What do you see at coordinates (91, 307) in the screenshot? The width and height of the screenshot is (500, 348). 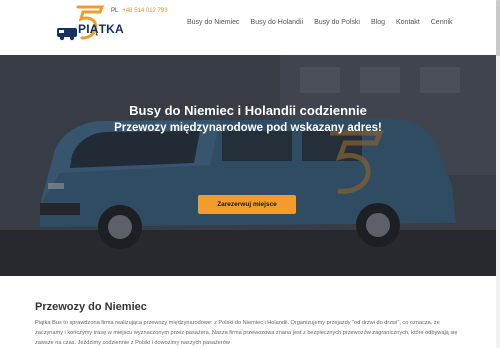 I see `section-title: Przewozy do Niemiec` at bounding box center [91, 307].